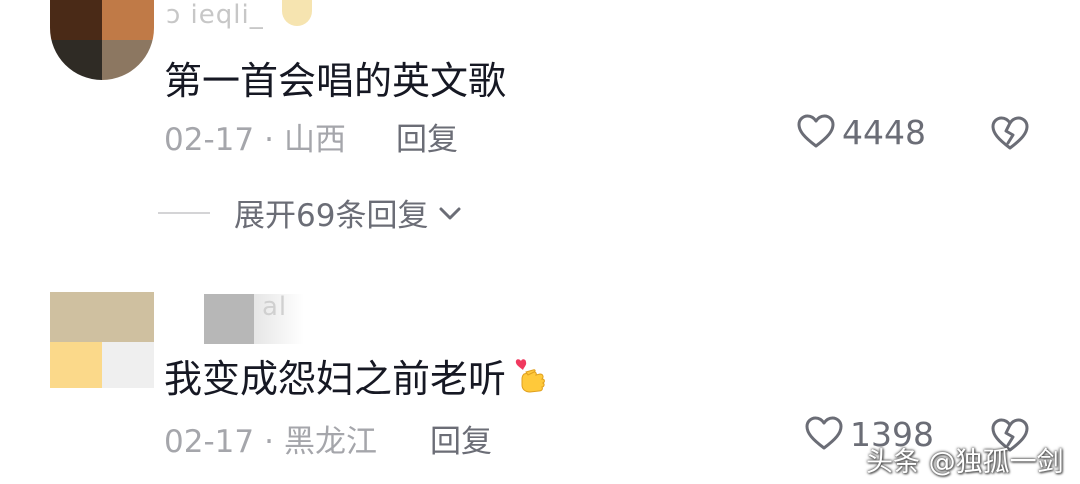 Image resolution: width=1080 pixels, height=484 pixels. I want to click on comment-meta: 02-17 · 山西, so click(255, 136).